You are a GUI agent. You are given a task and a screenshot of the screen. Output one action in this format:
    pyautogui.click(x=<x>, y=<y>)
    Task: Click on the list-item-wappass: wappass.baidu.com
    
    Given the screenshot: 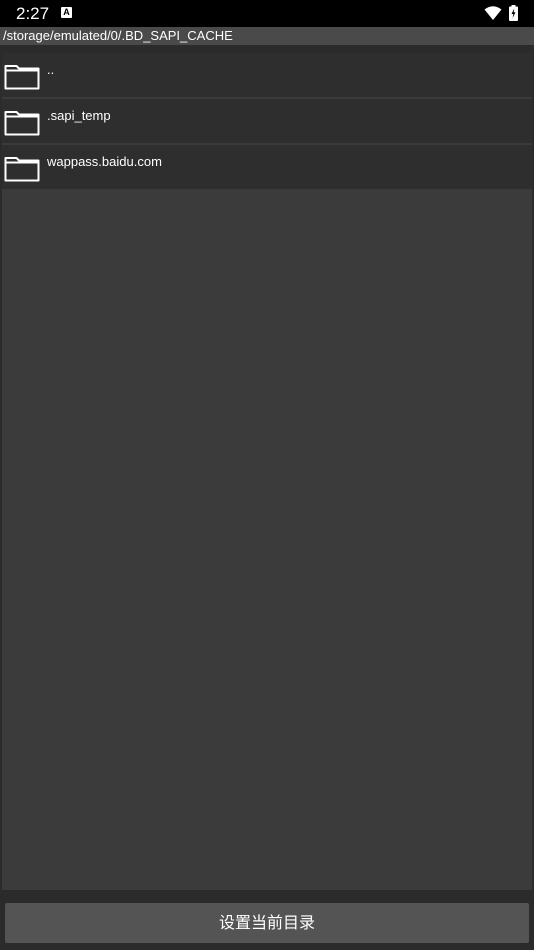 What is the action you would take?
    pyautogui.click(x=267, y=167)
    